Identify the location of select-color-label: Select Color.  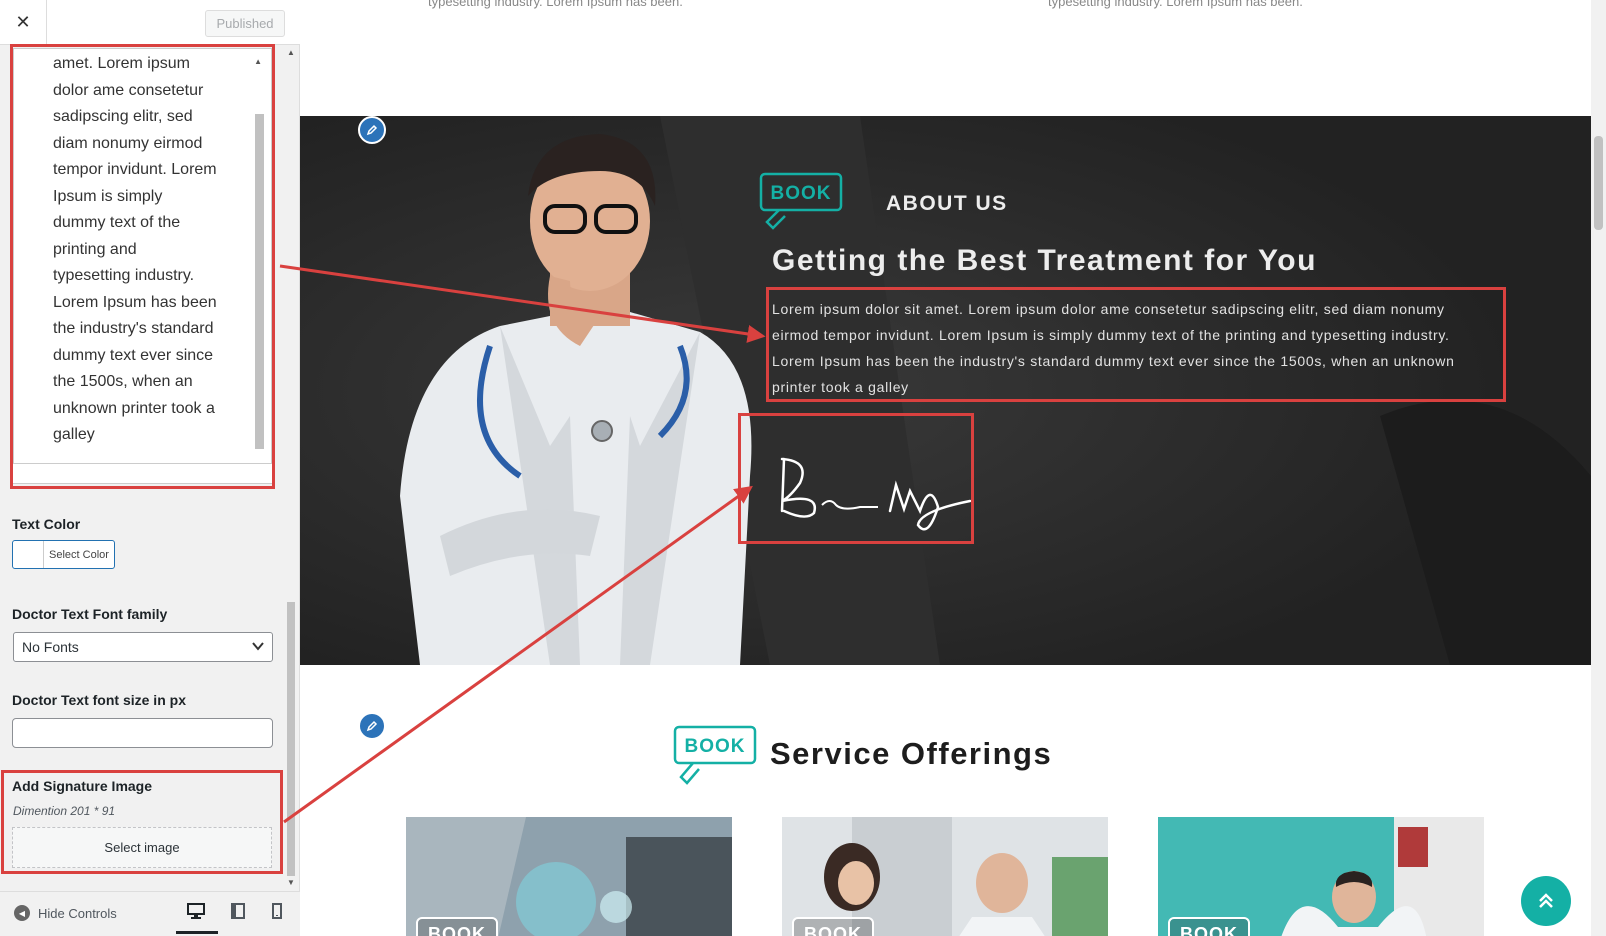
(79, 554).